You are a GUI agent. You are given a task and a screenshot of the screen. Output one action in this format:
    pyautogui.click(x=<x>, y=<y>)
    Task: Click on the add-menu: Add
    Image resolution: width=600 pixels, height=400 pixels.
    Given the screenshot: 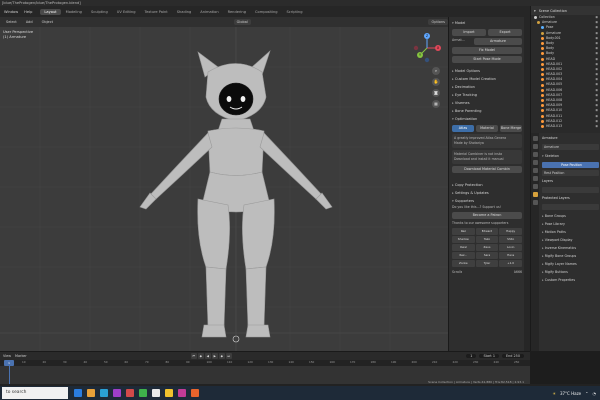 What is the action you would take?
    pyautogui.click(x=29, y=22)
    